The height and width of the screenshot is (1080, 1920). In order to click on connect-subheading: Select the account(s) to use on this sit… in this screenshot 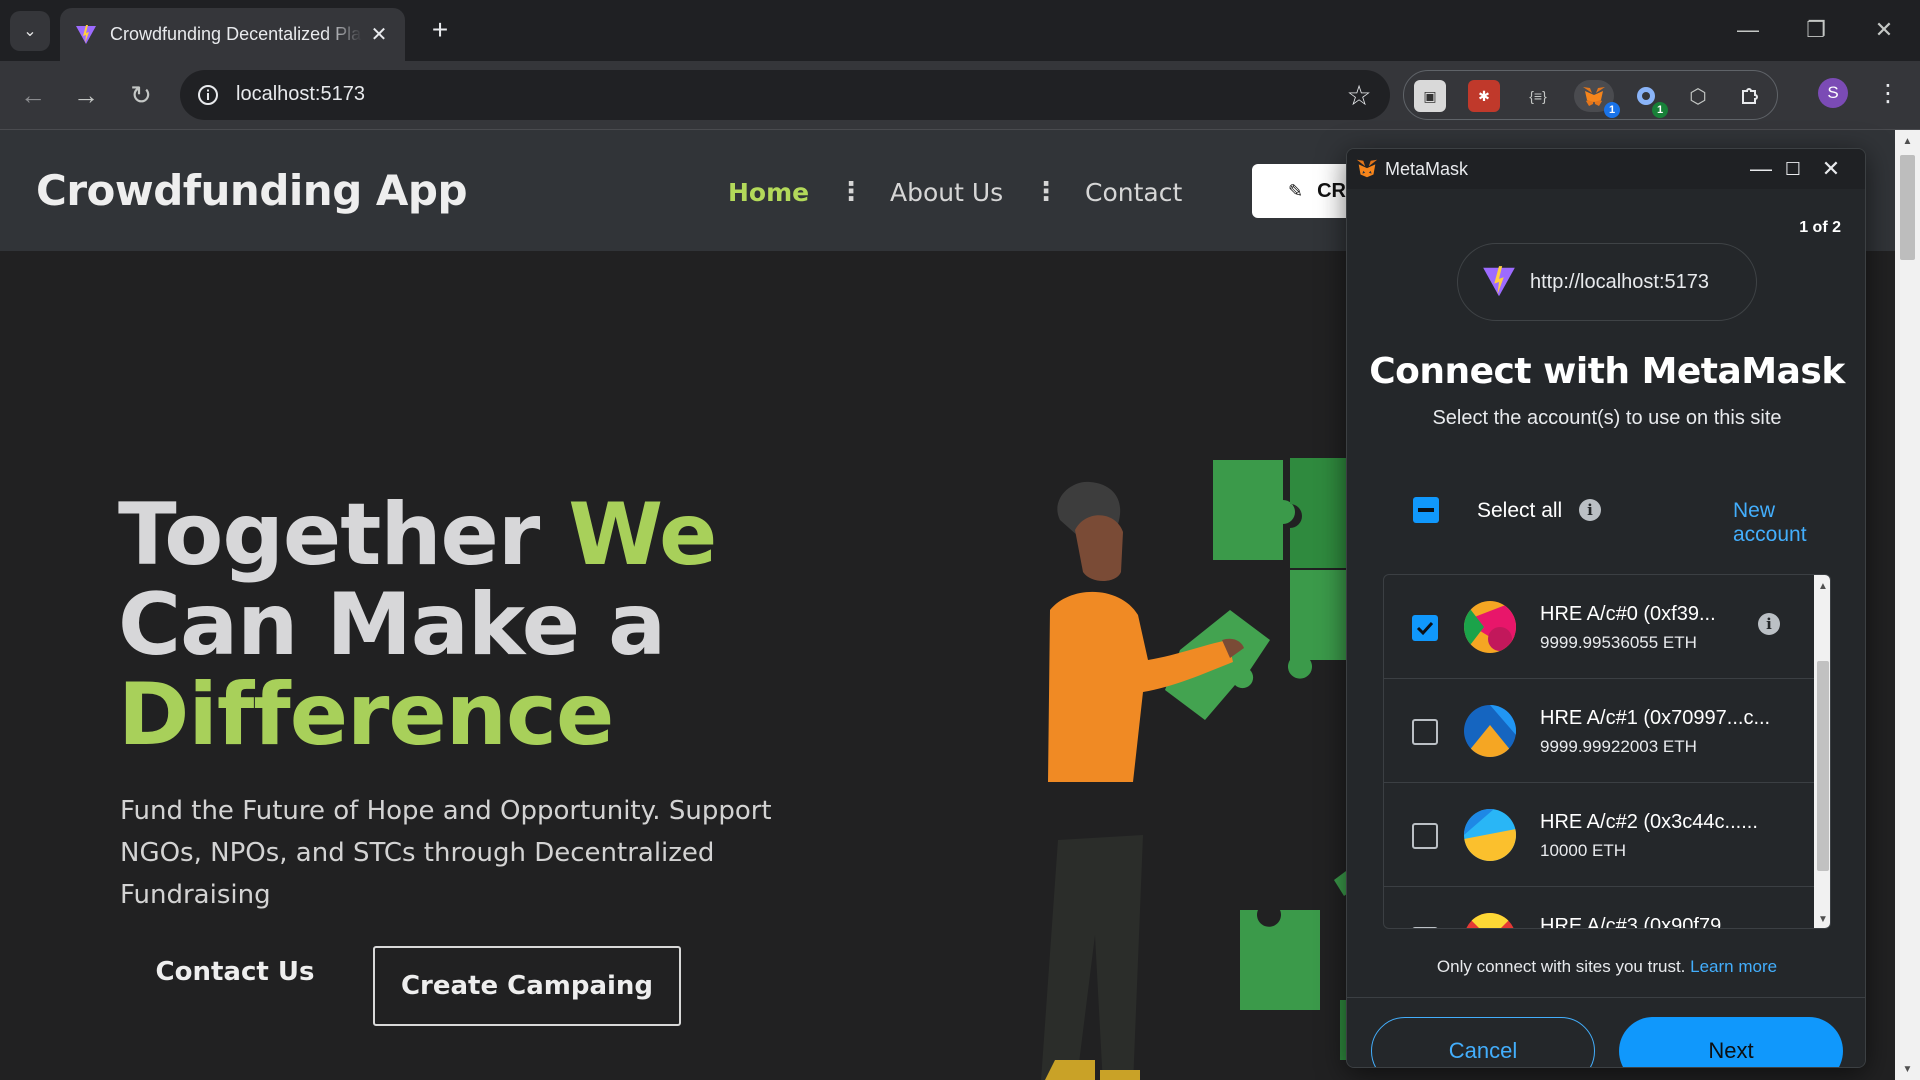, I will do `click(1607, 418)`.